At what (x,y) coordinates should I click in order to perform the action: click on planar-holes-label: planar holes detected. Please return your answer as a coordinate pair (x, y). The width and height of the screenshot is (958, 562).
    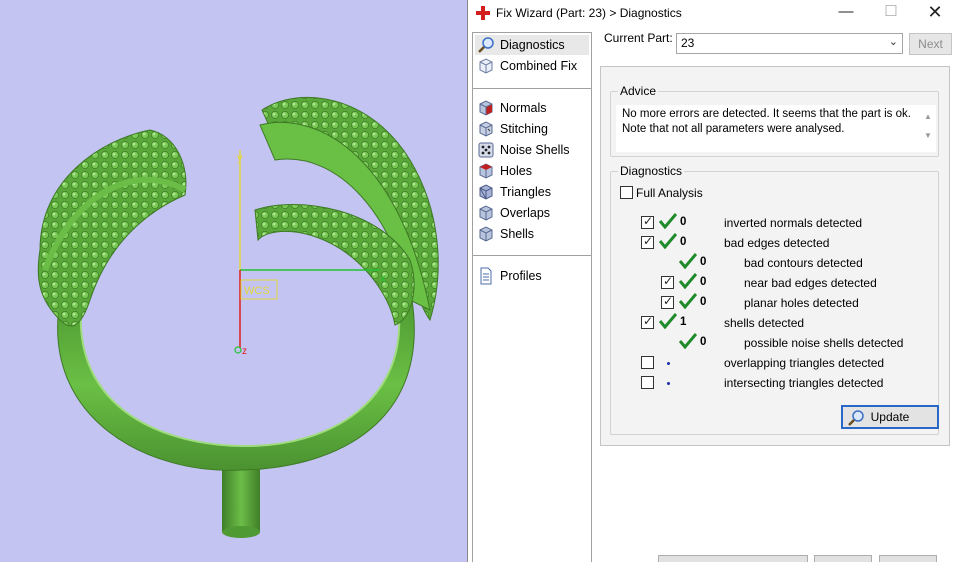
    Looking at the image, I should click on (801, 303).